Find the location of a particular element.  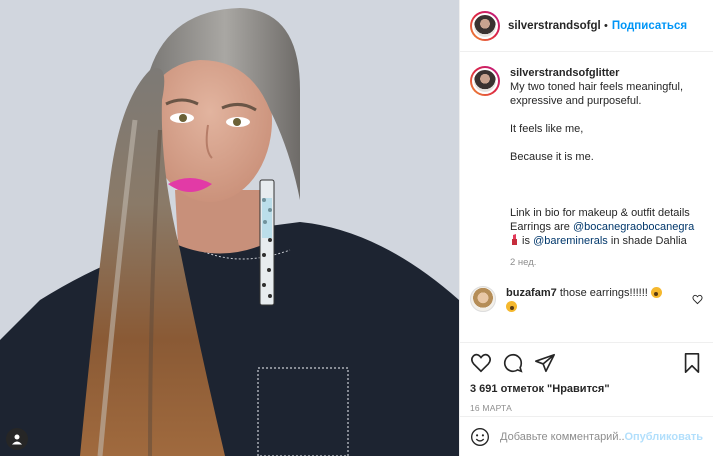

bookmark-icon is located at coordinates (692, 363).